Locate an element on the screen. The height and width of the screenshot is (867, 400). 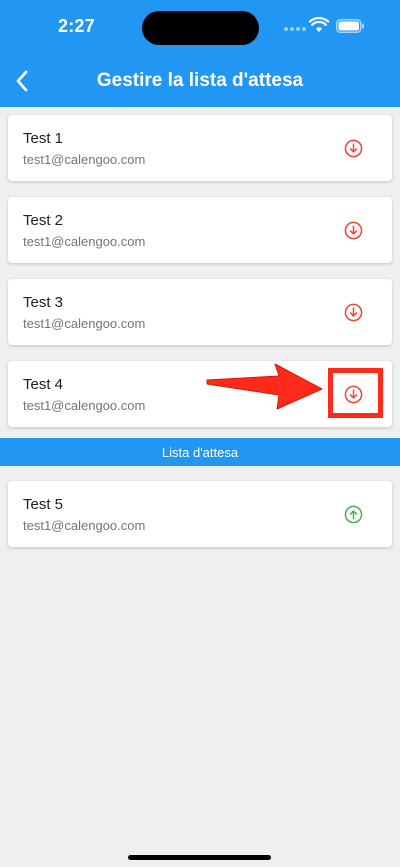
wifi-icon is located at coordinates (319, 24).